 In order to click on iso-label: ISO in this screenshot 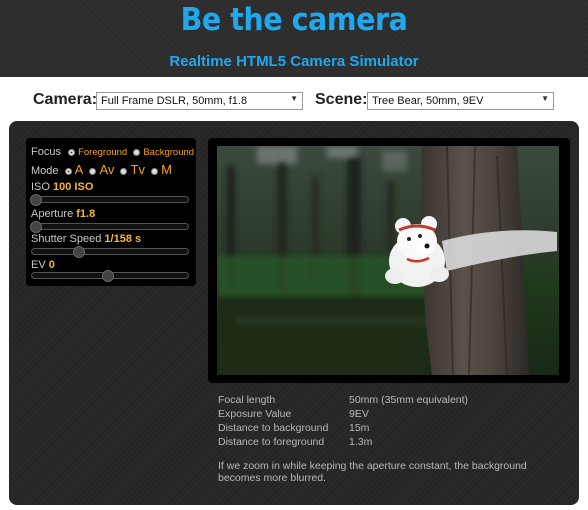, I will do `click(40, 187)`.